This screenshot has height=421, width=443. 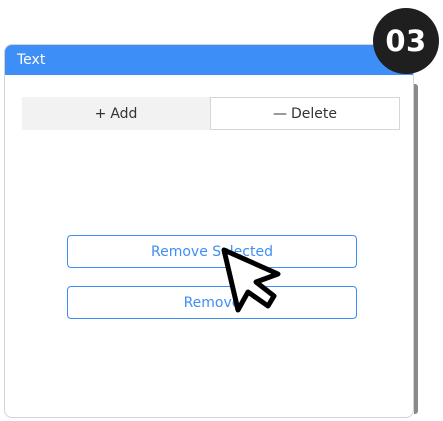 I want to click on plus-icon: +, so click(x=100, y=113).